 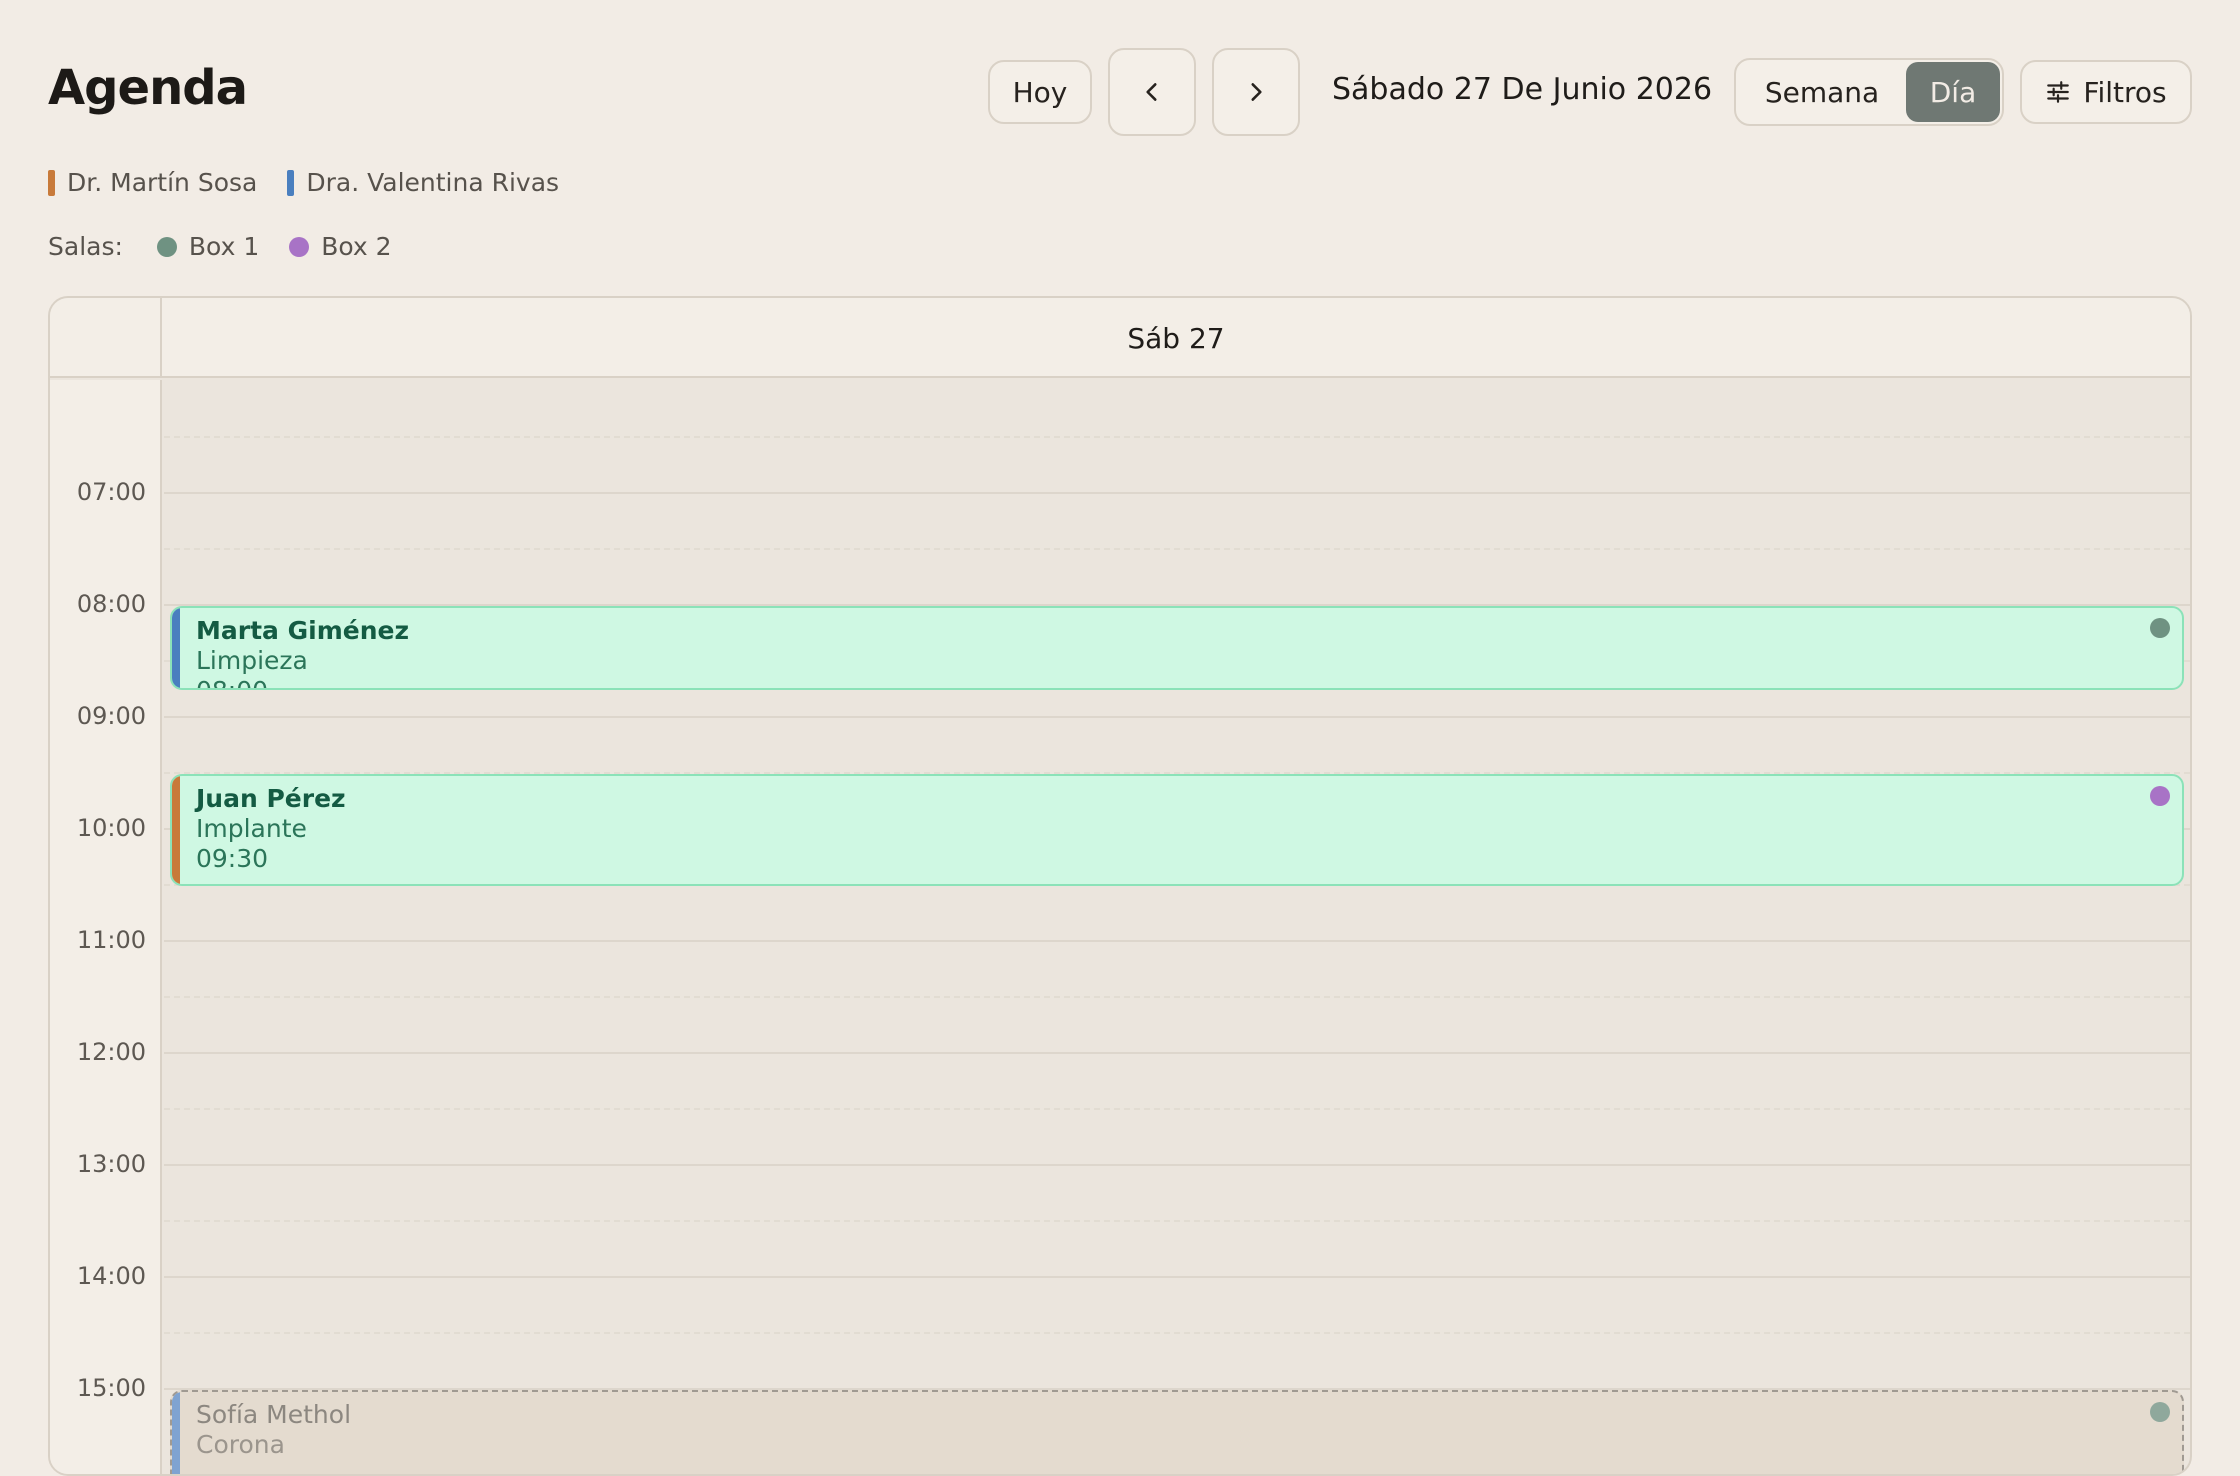 What do you see at coordinates (1177, 830) in the screenshot?
I see `appointment-card: Juan Pérez Implante 09:30` at bounding box center [1177, 830].